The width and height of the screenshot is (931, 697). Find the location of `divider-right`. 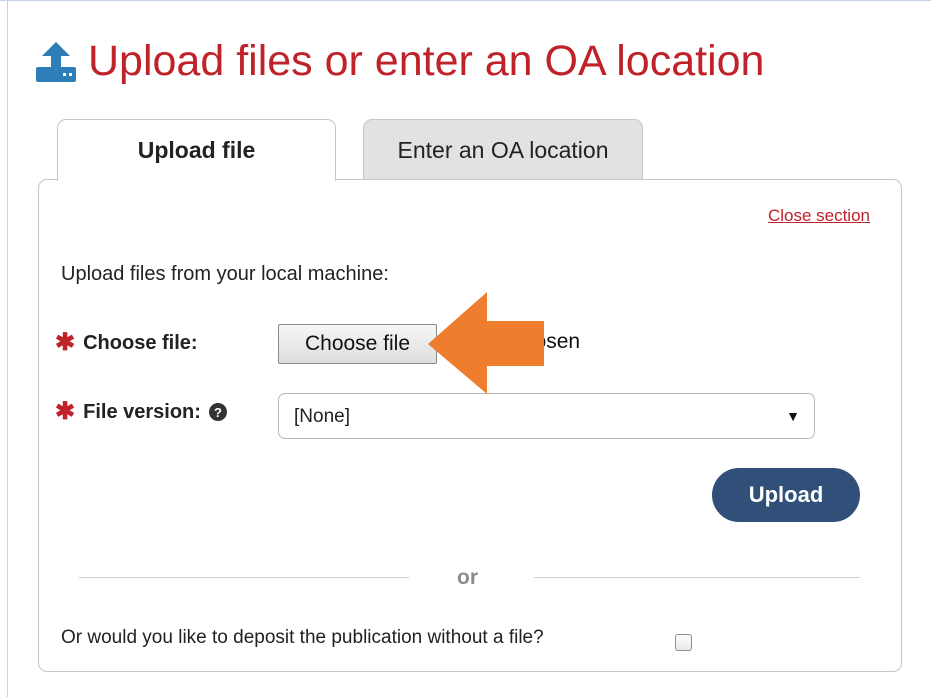

divider-right is located at coordinates (697, 577).